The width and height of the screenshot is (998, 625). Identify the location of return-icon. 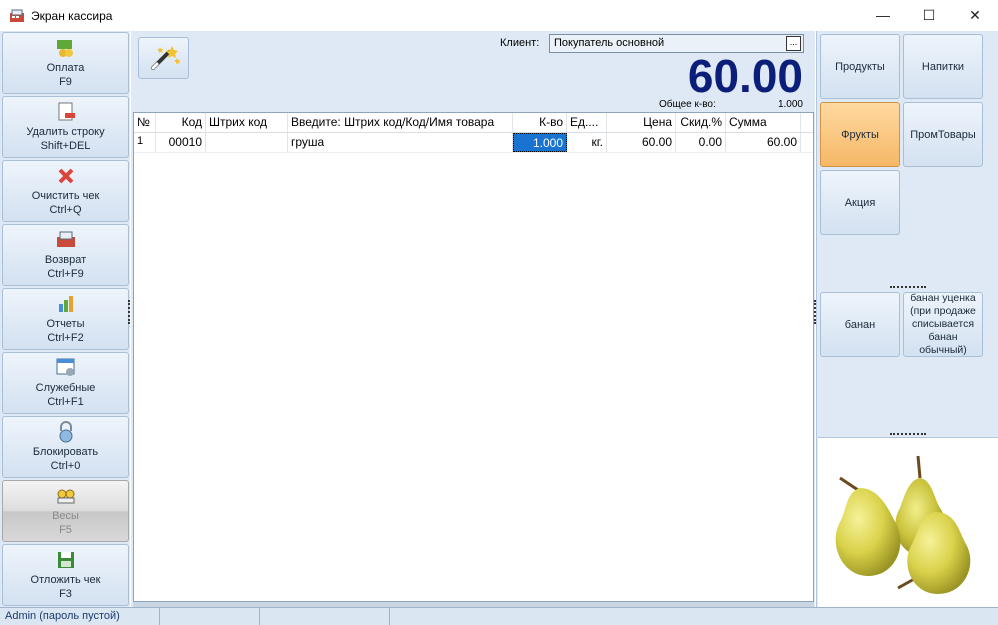
(66, 240).